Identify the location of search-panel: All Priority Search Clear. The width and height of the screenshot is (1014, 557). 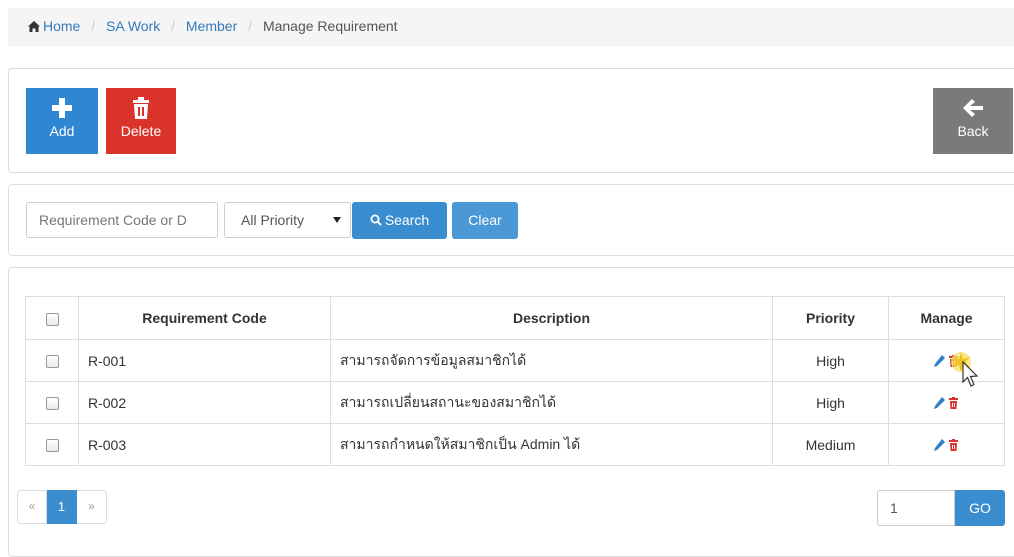
(511, 220).